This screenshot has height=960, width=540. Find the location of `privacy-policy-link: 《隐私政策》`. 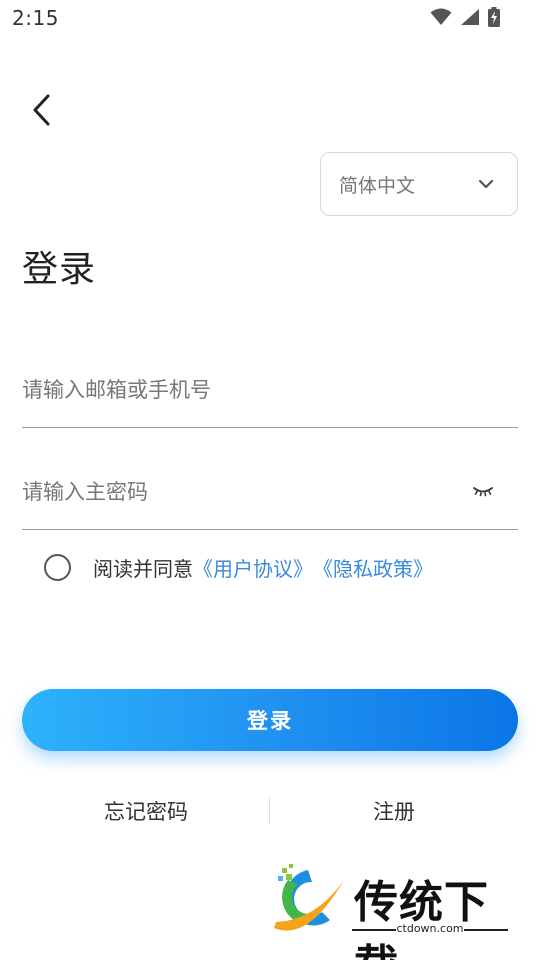

privacy-policy-link: 《隐私政策》 is located at coordinates (373, 567).